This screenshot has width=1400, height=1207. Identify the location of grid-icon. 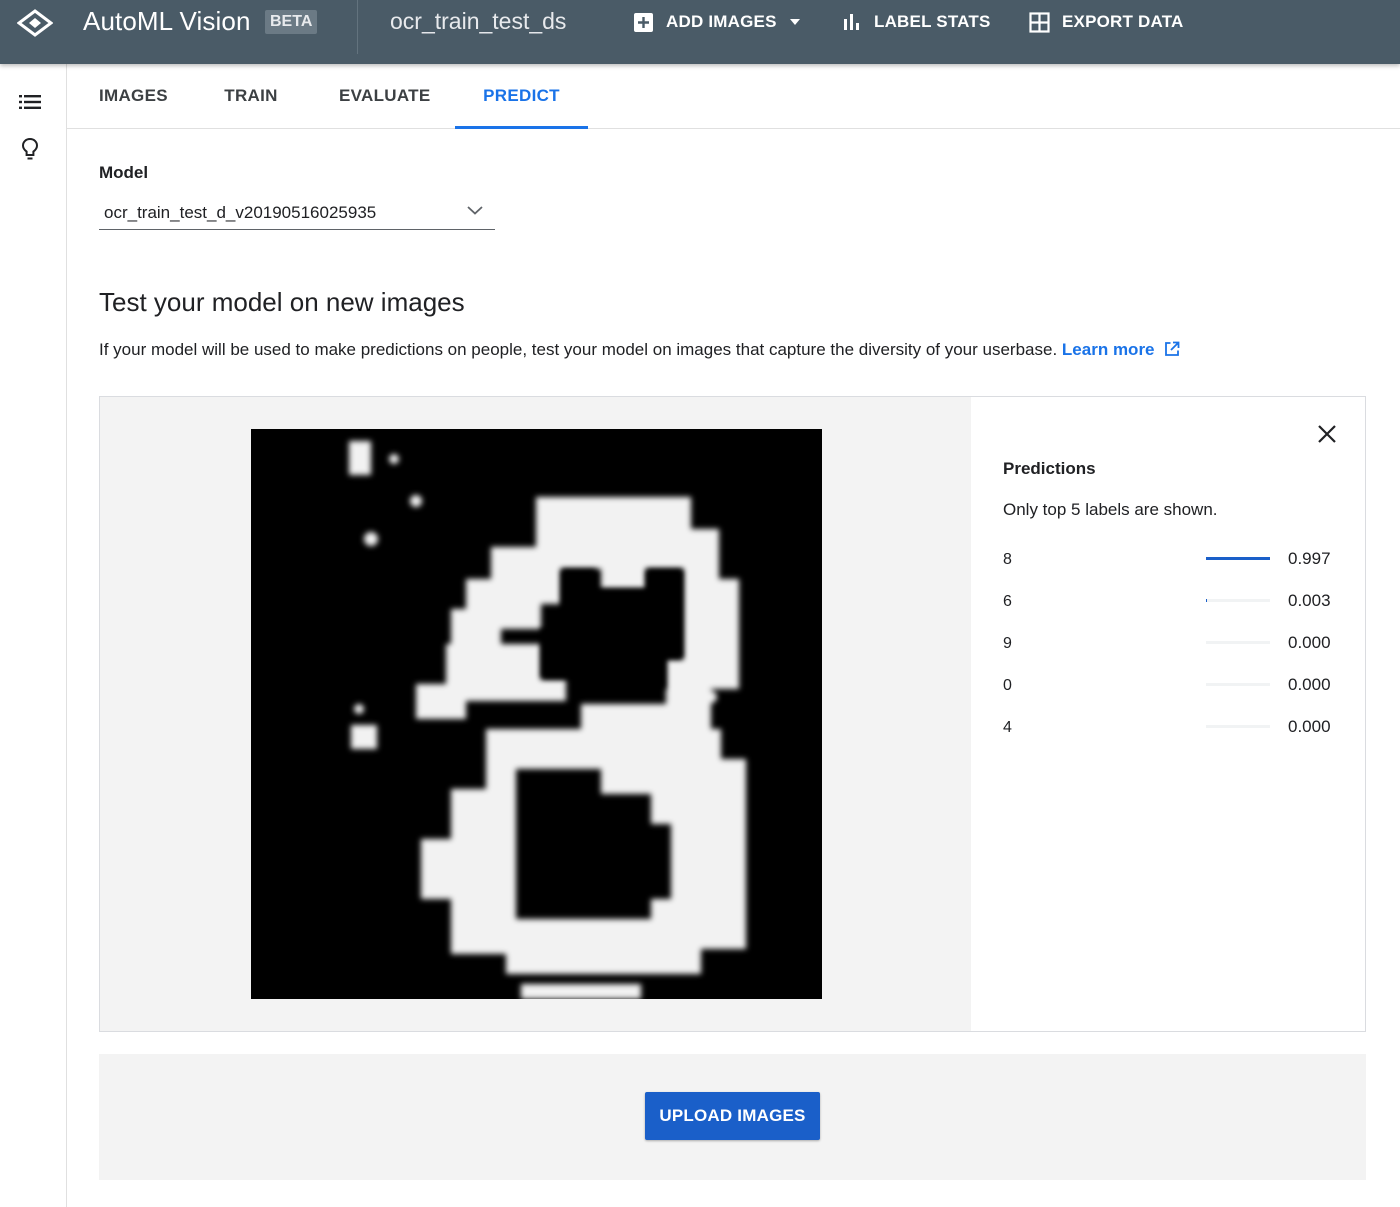
(1039, 22).